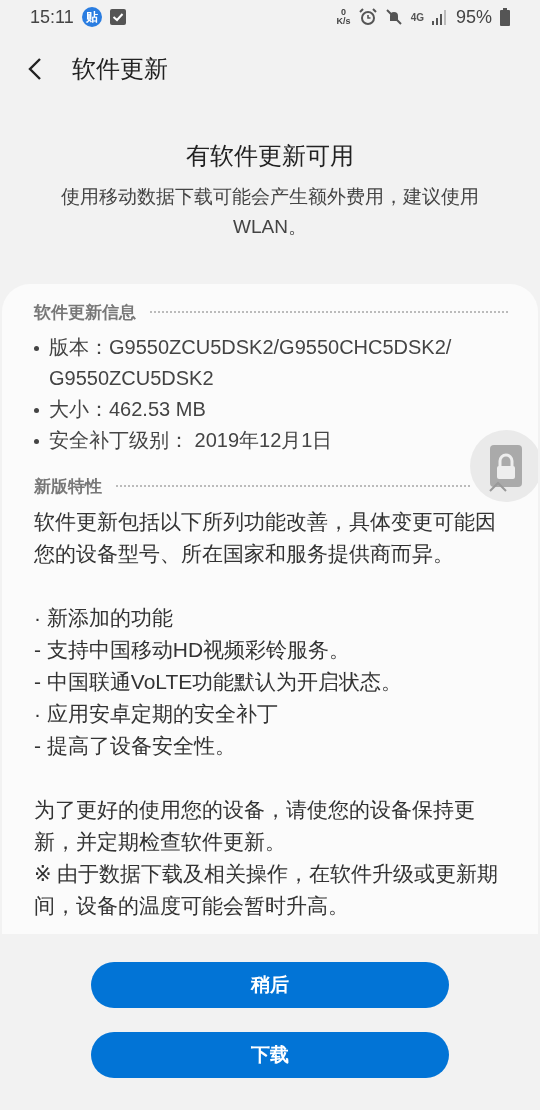 This screenshot has height=1110, width=540. Describe the element at coordinates (267, 890) in the screenshot. I see `release-note-line: ※ 由于数据下载及相关操作，在软件升级或更新期间，设备的温度可能会暂时升高。` at that location.